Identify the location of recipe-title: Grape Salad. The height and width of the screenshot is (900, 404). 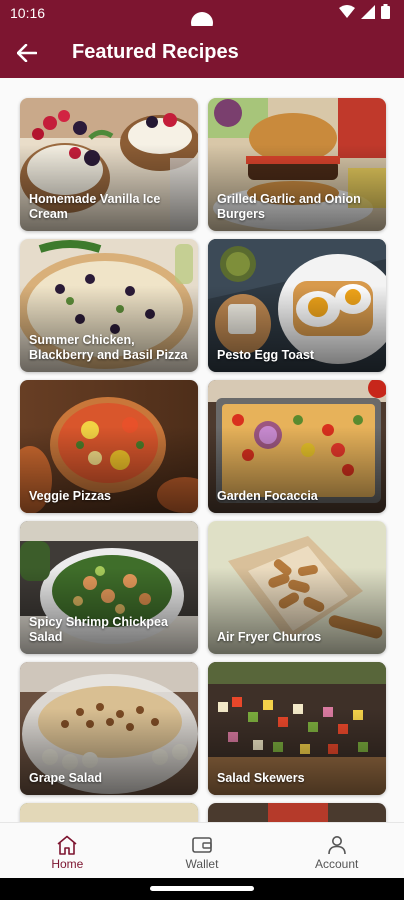
(65, 778).